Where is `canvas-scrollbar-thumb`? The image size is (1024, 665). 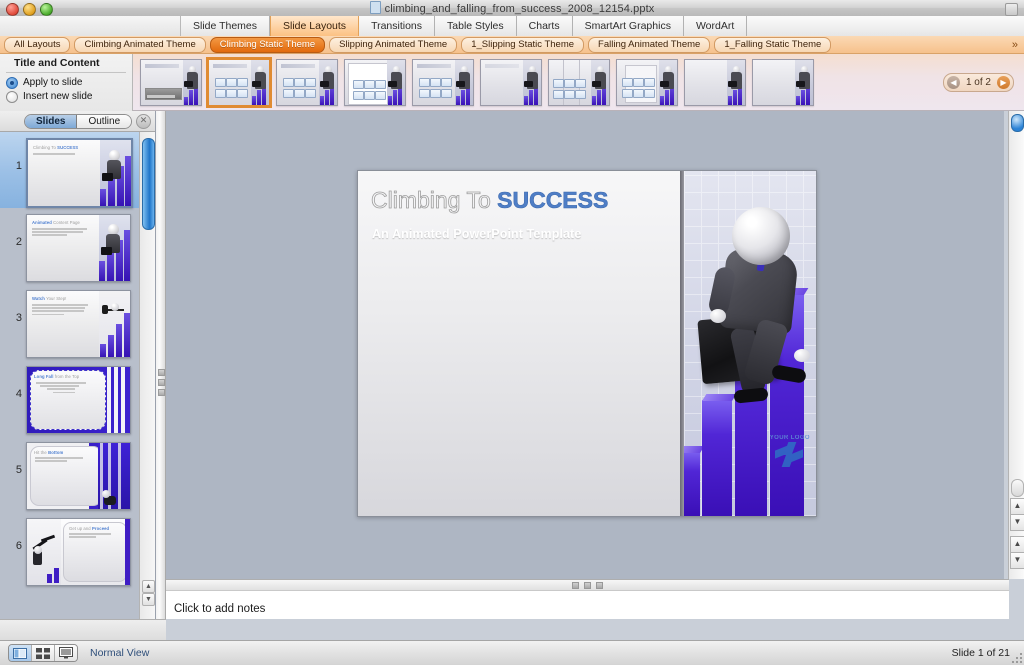
canvas-scrollbar-thumb is located at coordinates (1017, 123).